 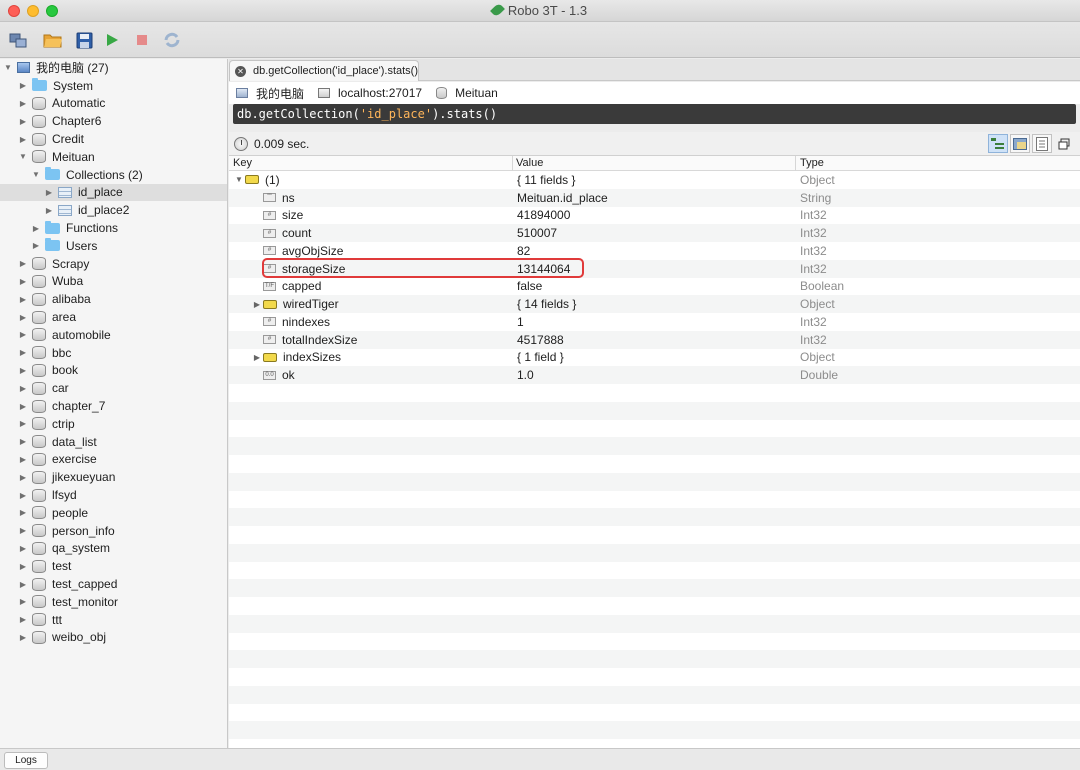 I want to click on save-icon, so click(x=84, y=40).